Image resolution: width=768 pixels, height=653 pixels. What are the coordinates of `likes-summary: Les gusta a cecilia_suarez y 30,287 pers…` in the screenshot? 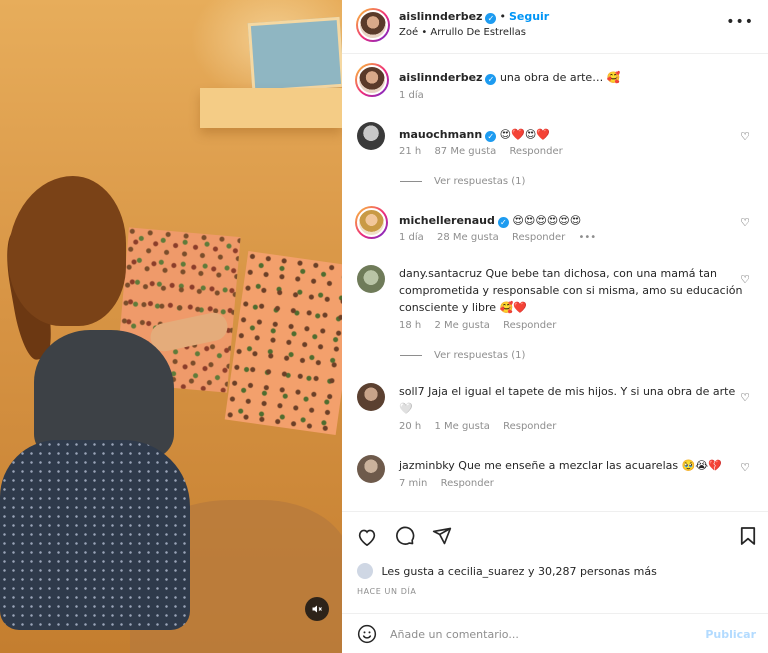 It's located at (507, 571).